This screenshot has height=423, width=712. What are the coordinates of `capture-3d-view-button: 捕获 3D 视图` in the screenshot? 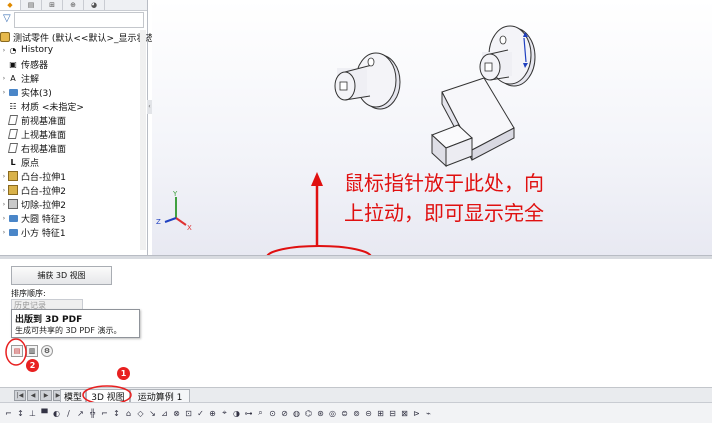 It's located at (61, 275).